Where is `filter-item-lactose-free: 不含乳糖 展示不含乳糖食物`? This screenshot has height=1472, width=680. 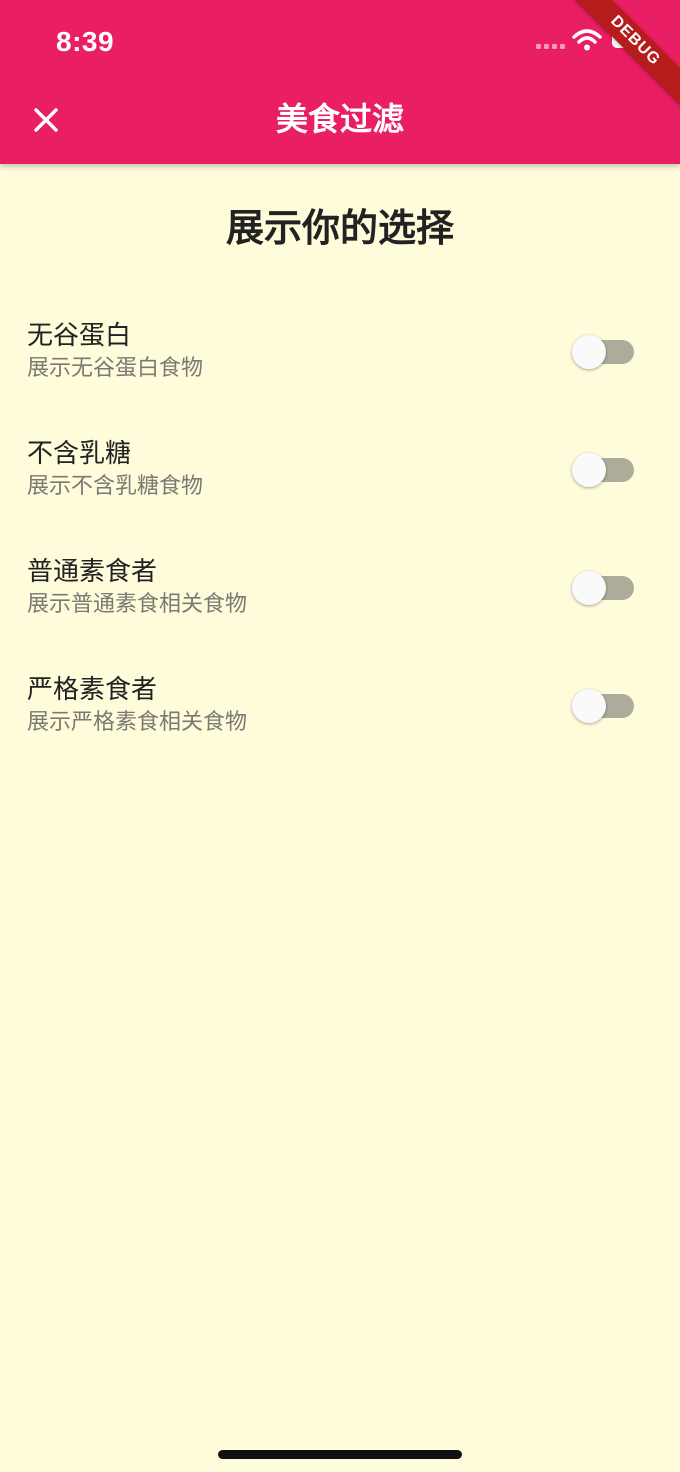 filter-item-lactose-free: 不含乳糖 展示不含乳糖食物 is located at coordinates (340, 469).